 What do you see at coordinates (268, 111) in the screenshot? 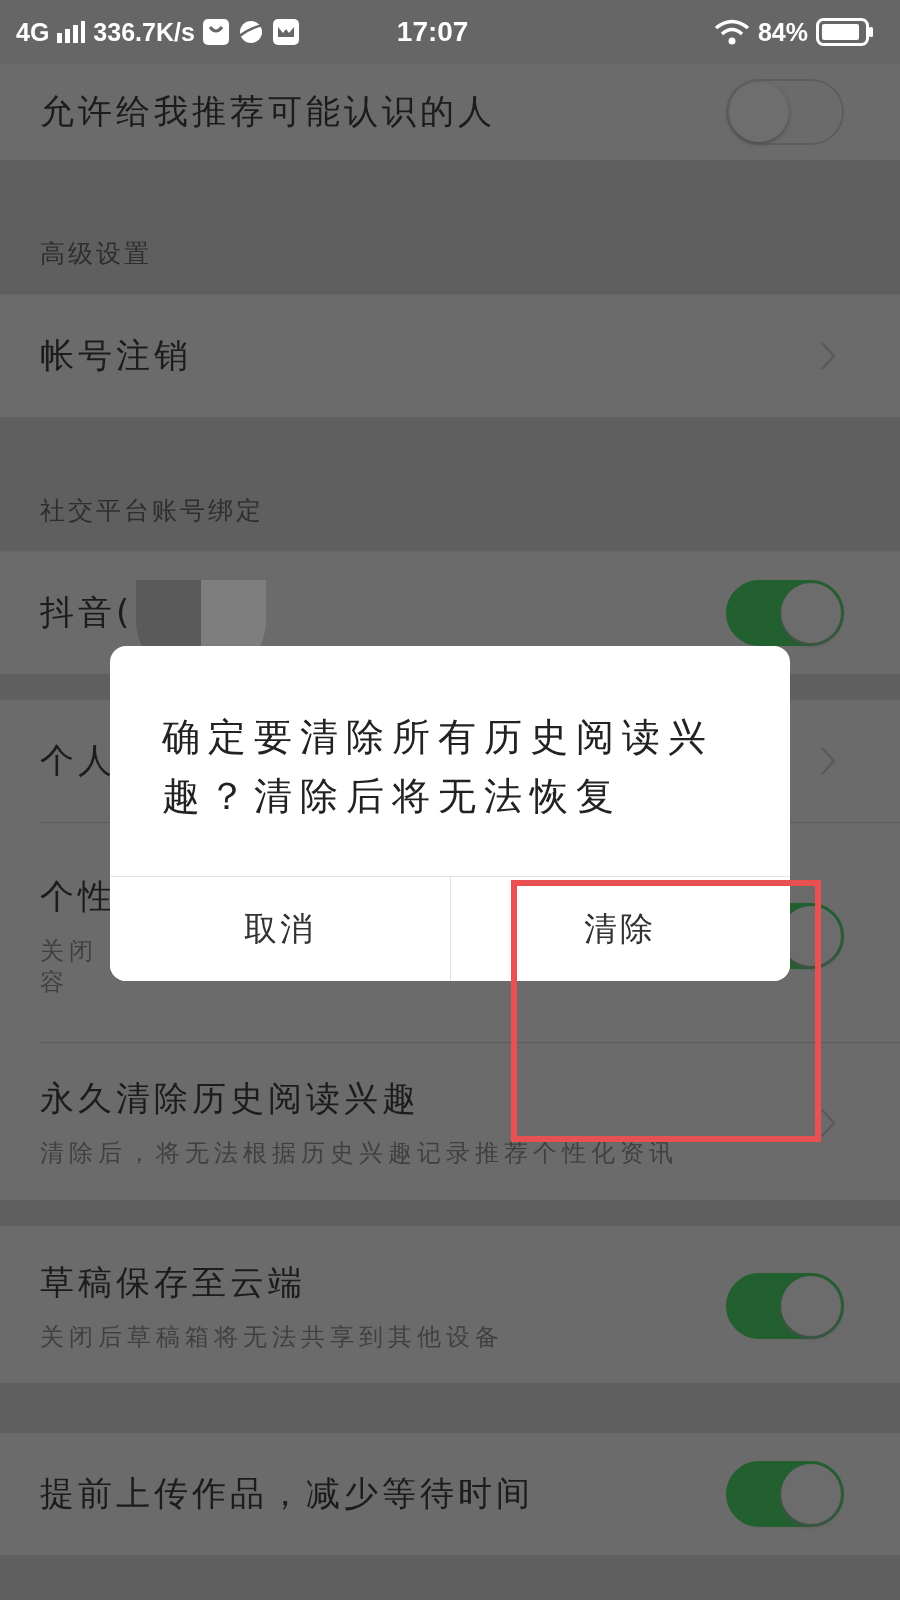
I see `setting-title: 允许给我推荐可能认识的人` at bounding box center [268, 111].